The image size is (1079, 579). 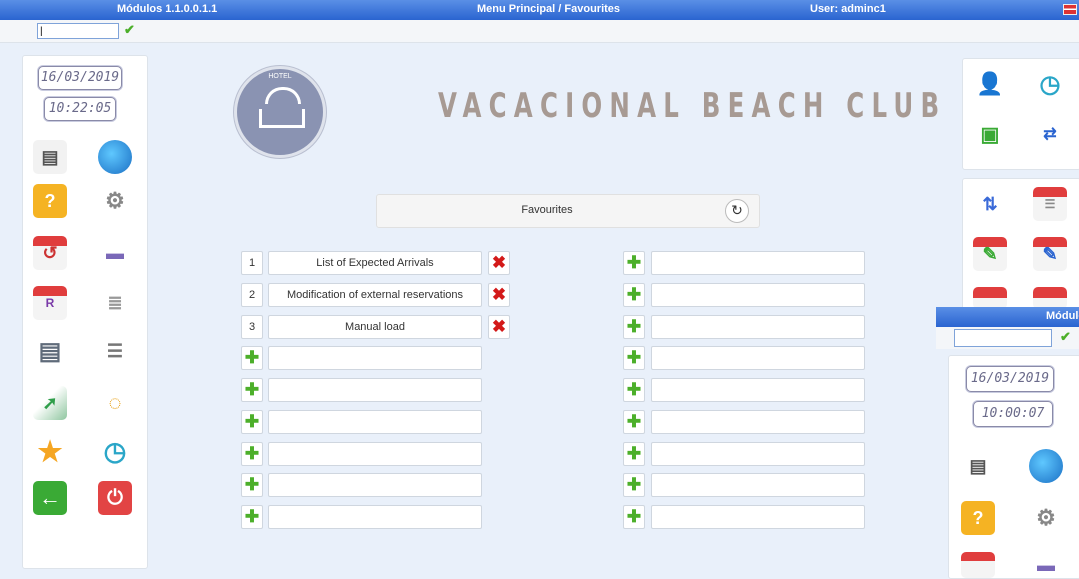 What do you see at coordinates (737, 211) in the screenshot?
I see `refresh-icon: ↻` at bounding box center [737, 211].